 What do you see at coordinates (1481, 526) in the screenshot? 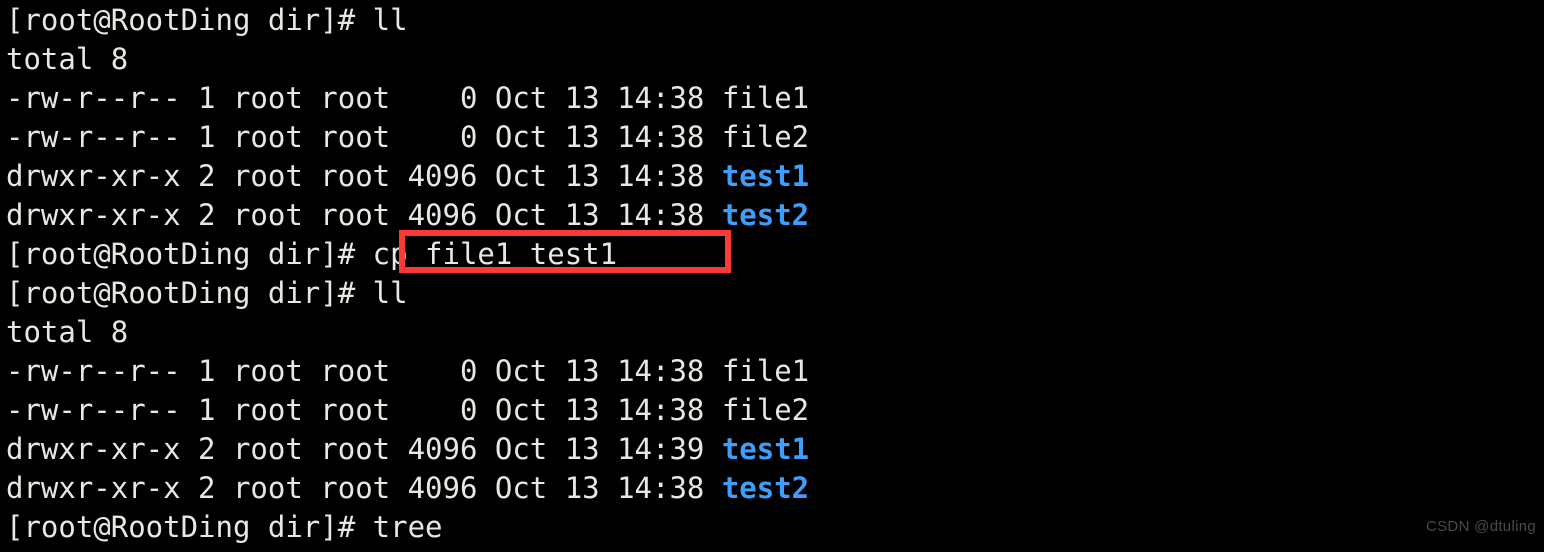
I see `watermark: CSDN @dtuling` at bounding box center [1481, 526].